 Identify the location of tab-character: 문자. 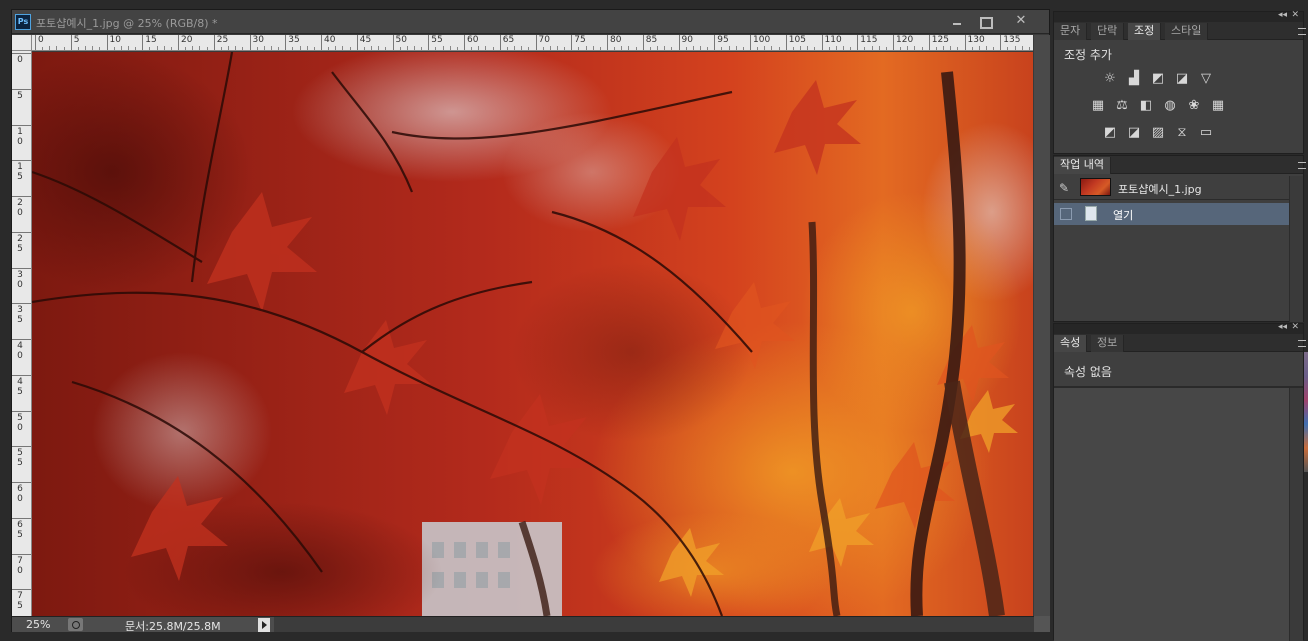
(1071, 31).